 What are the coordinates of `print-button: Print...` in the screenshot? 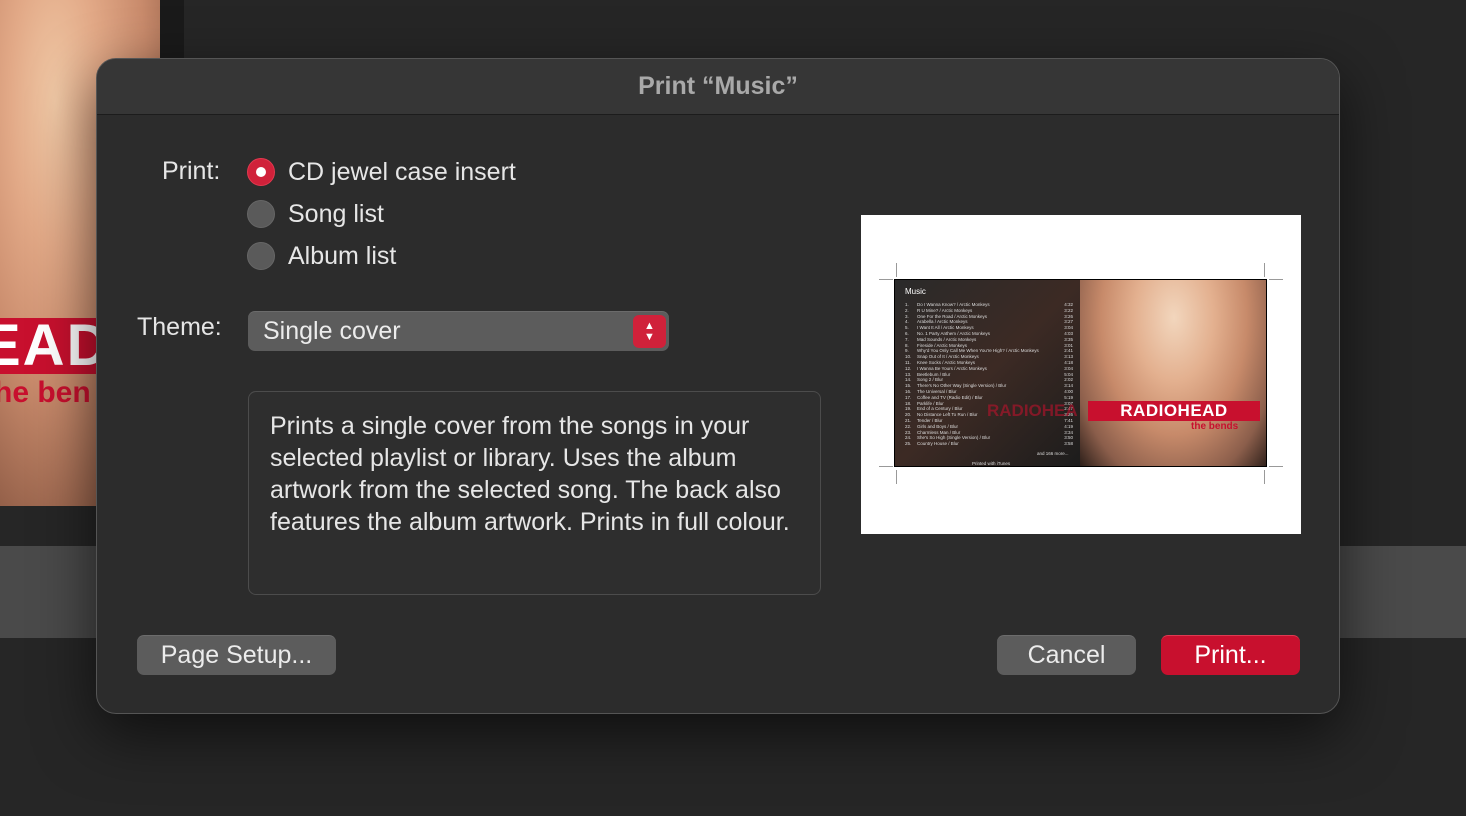 It's located at (1230, 655).